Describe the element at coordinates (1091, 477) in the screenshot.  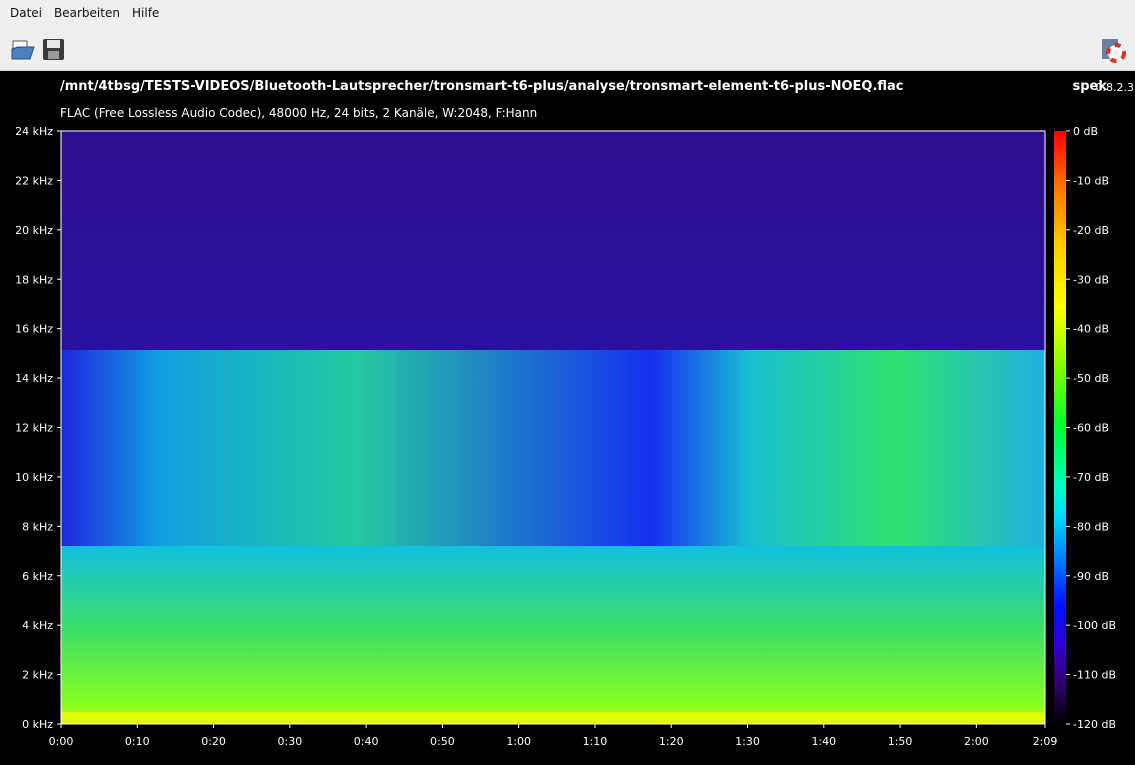
I see `legend-label: -70 dB` at that location.